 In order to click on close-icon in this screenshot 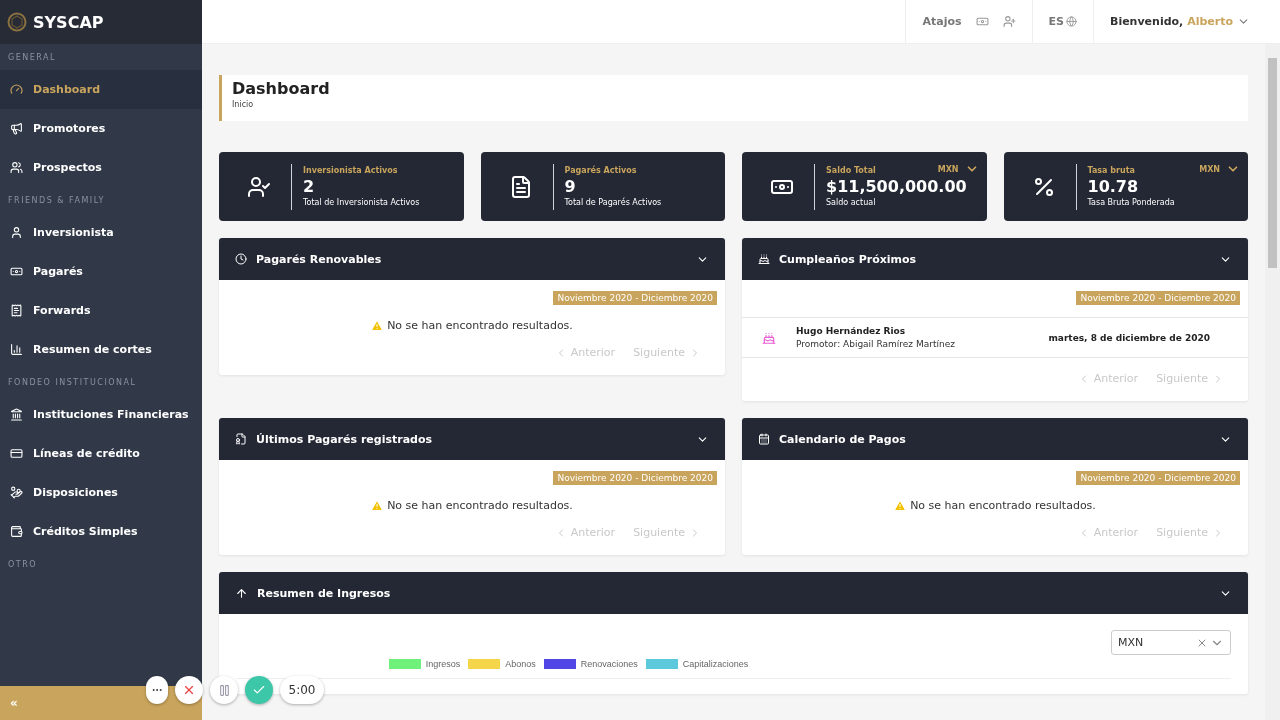, I will do `click(189, 690)`.